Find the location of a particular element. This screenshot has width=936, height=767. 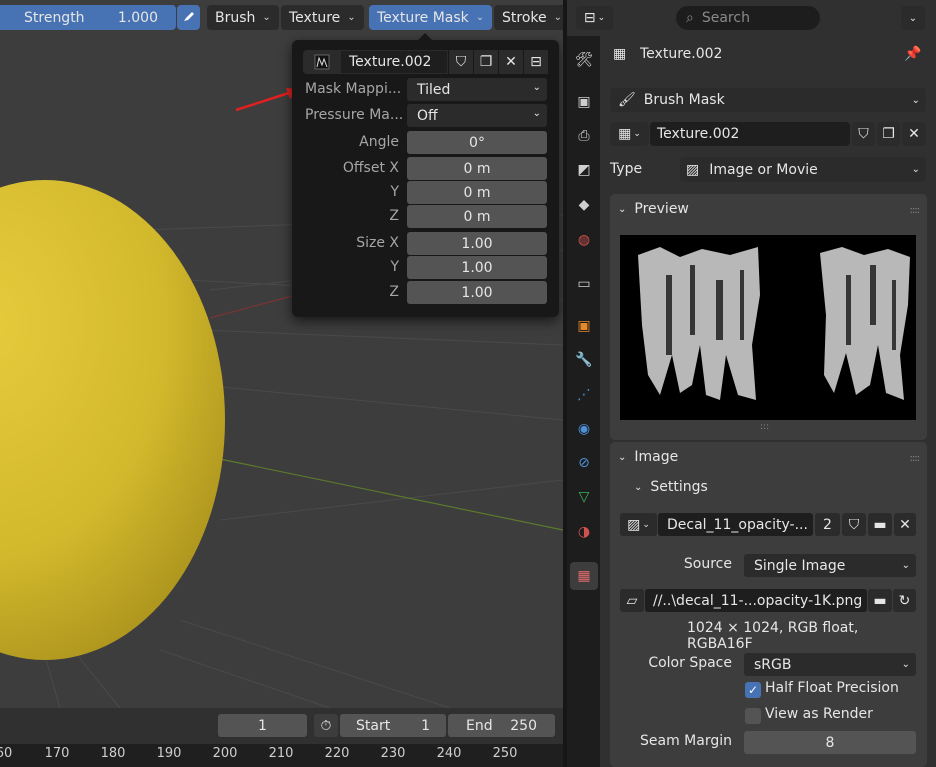

resize-grip-icon: ::: is located at coordinates (764, 427).